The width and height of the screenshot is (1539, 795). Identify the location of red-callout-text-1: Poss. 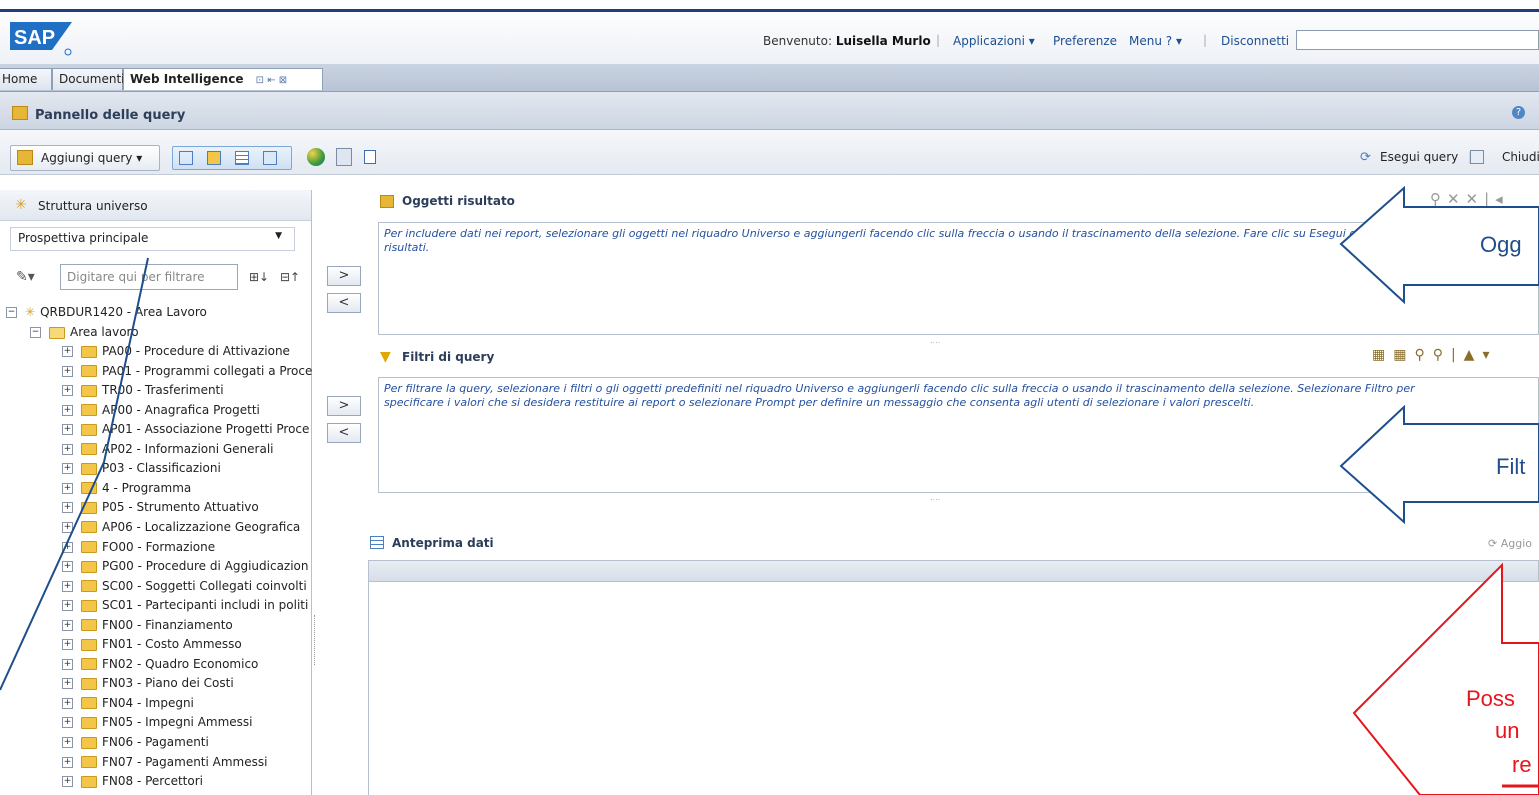
(1490, 698).